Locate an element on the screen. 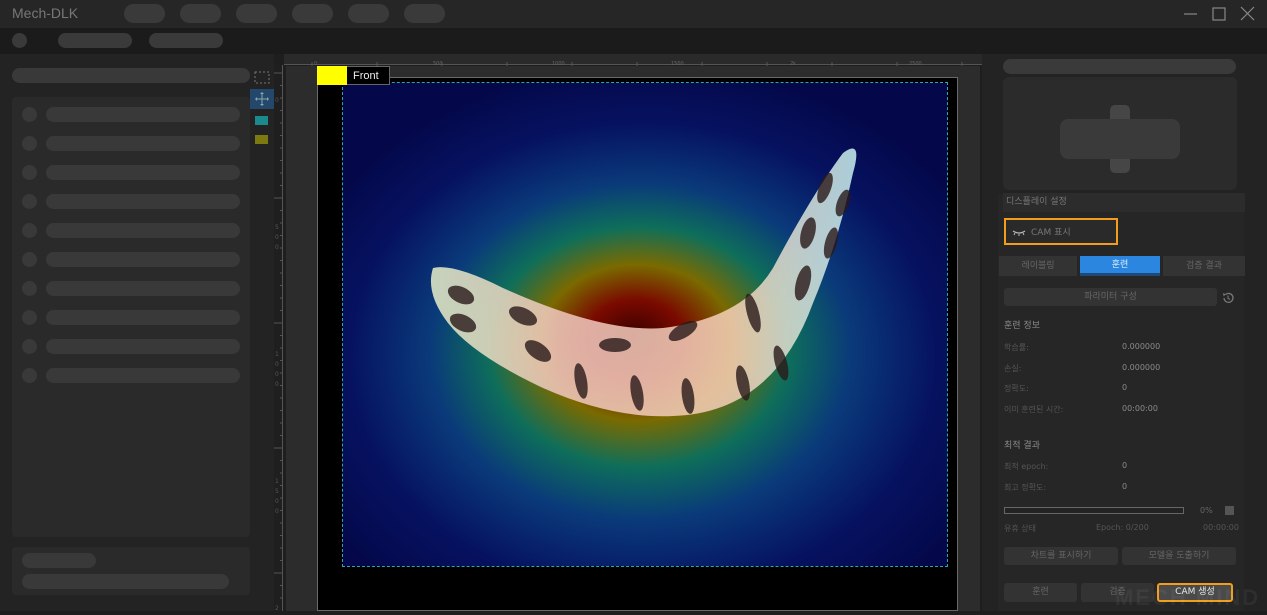 The image size is (1267, 615). left-search-placeholder is located at coordinates (131, 75).